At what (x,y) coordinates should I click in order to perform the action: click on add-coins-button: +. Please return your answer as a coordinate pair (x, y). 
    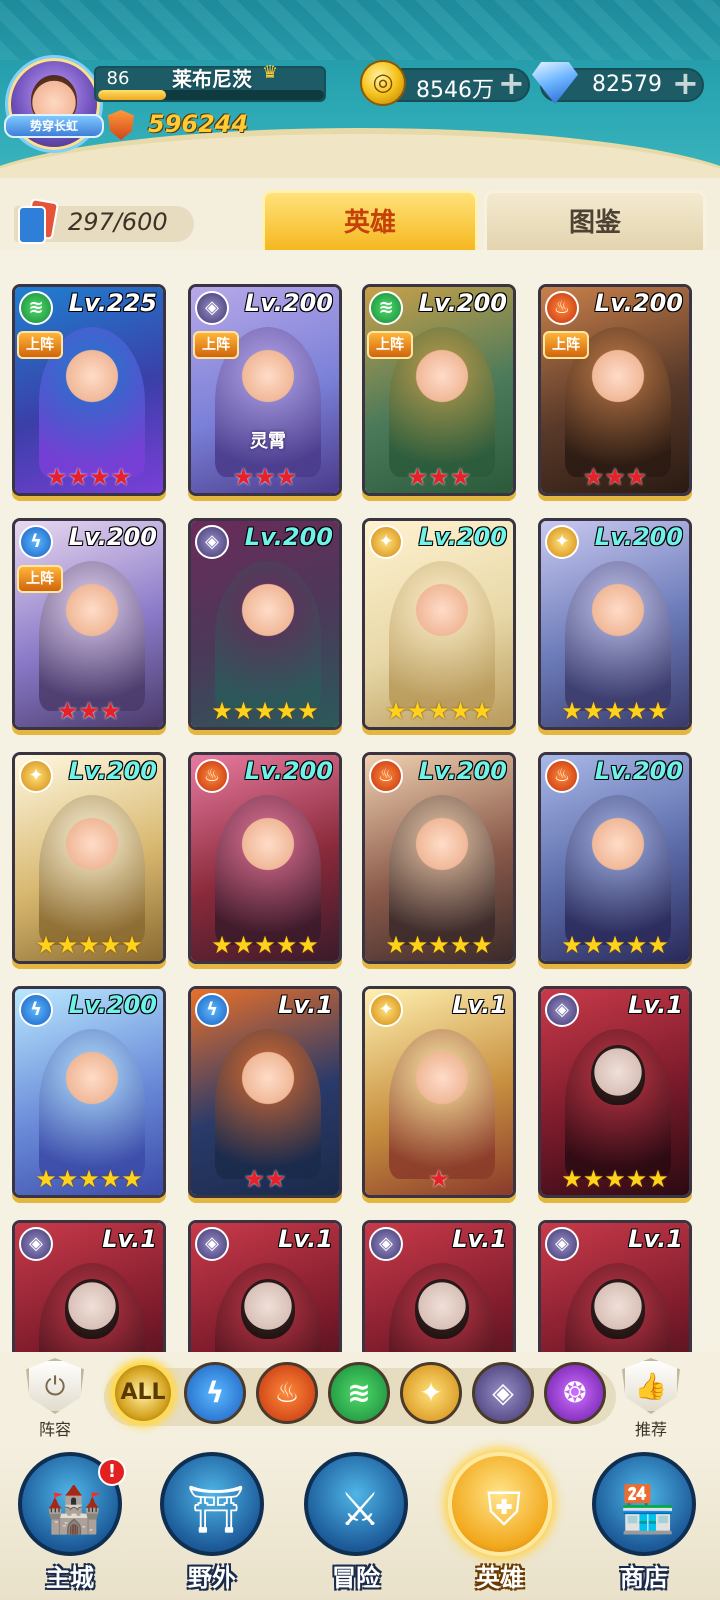
    Looking at the image, I should click on (511, 83).